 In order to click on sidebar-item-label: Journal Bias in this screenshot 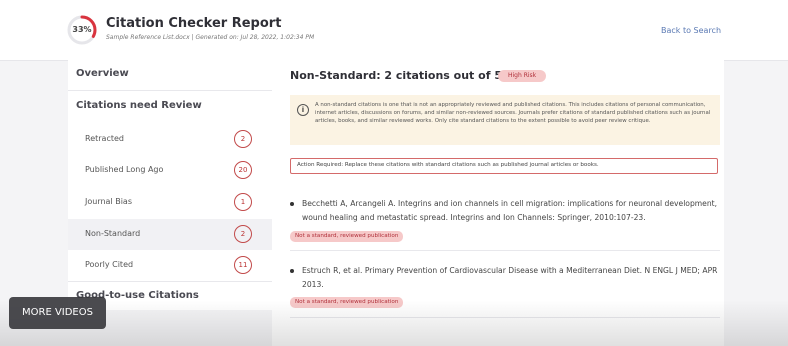, I will do `click(108, 201)`.